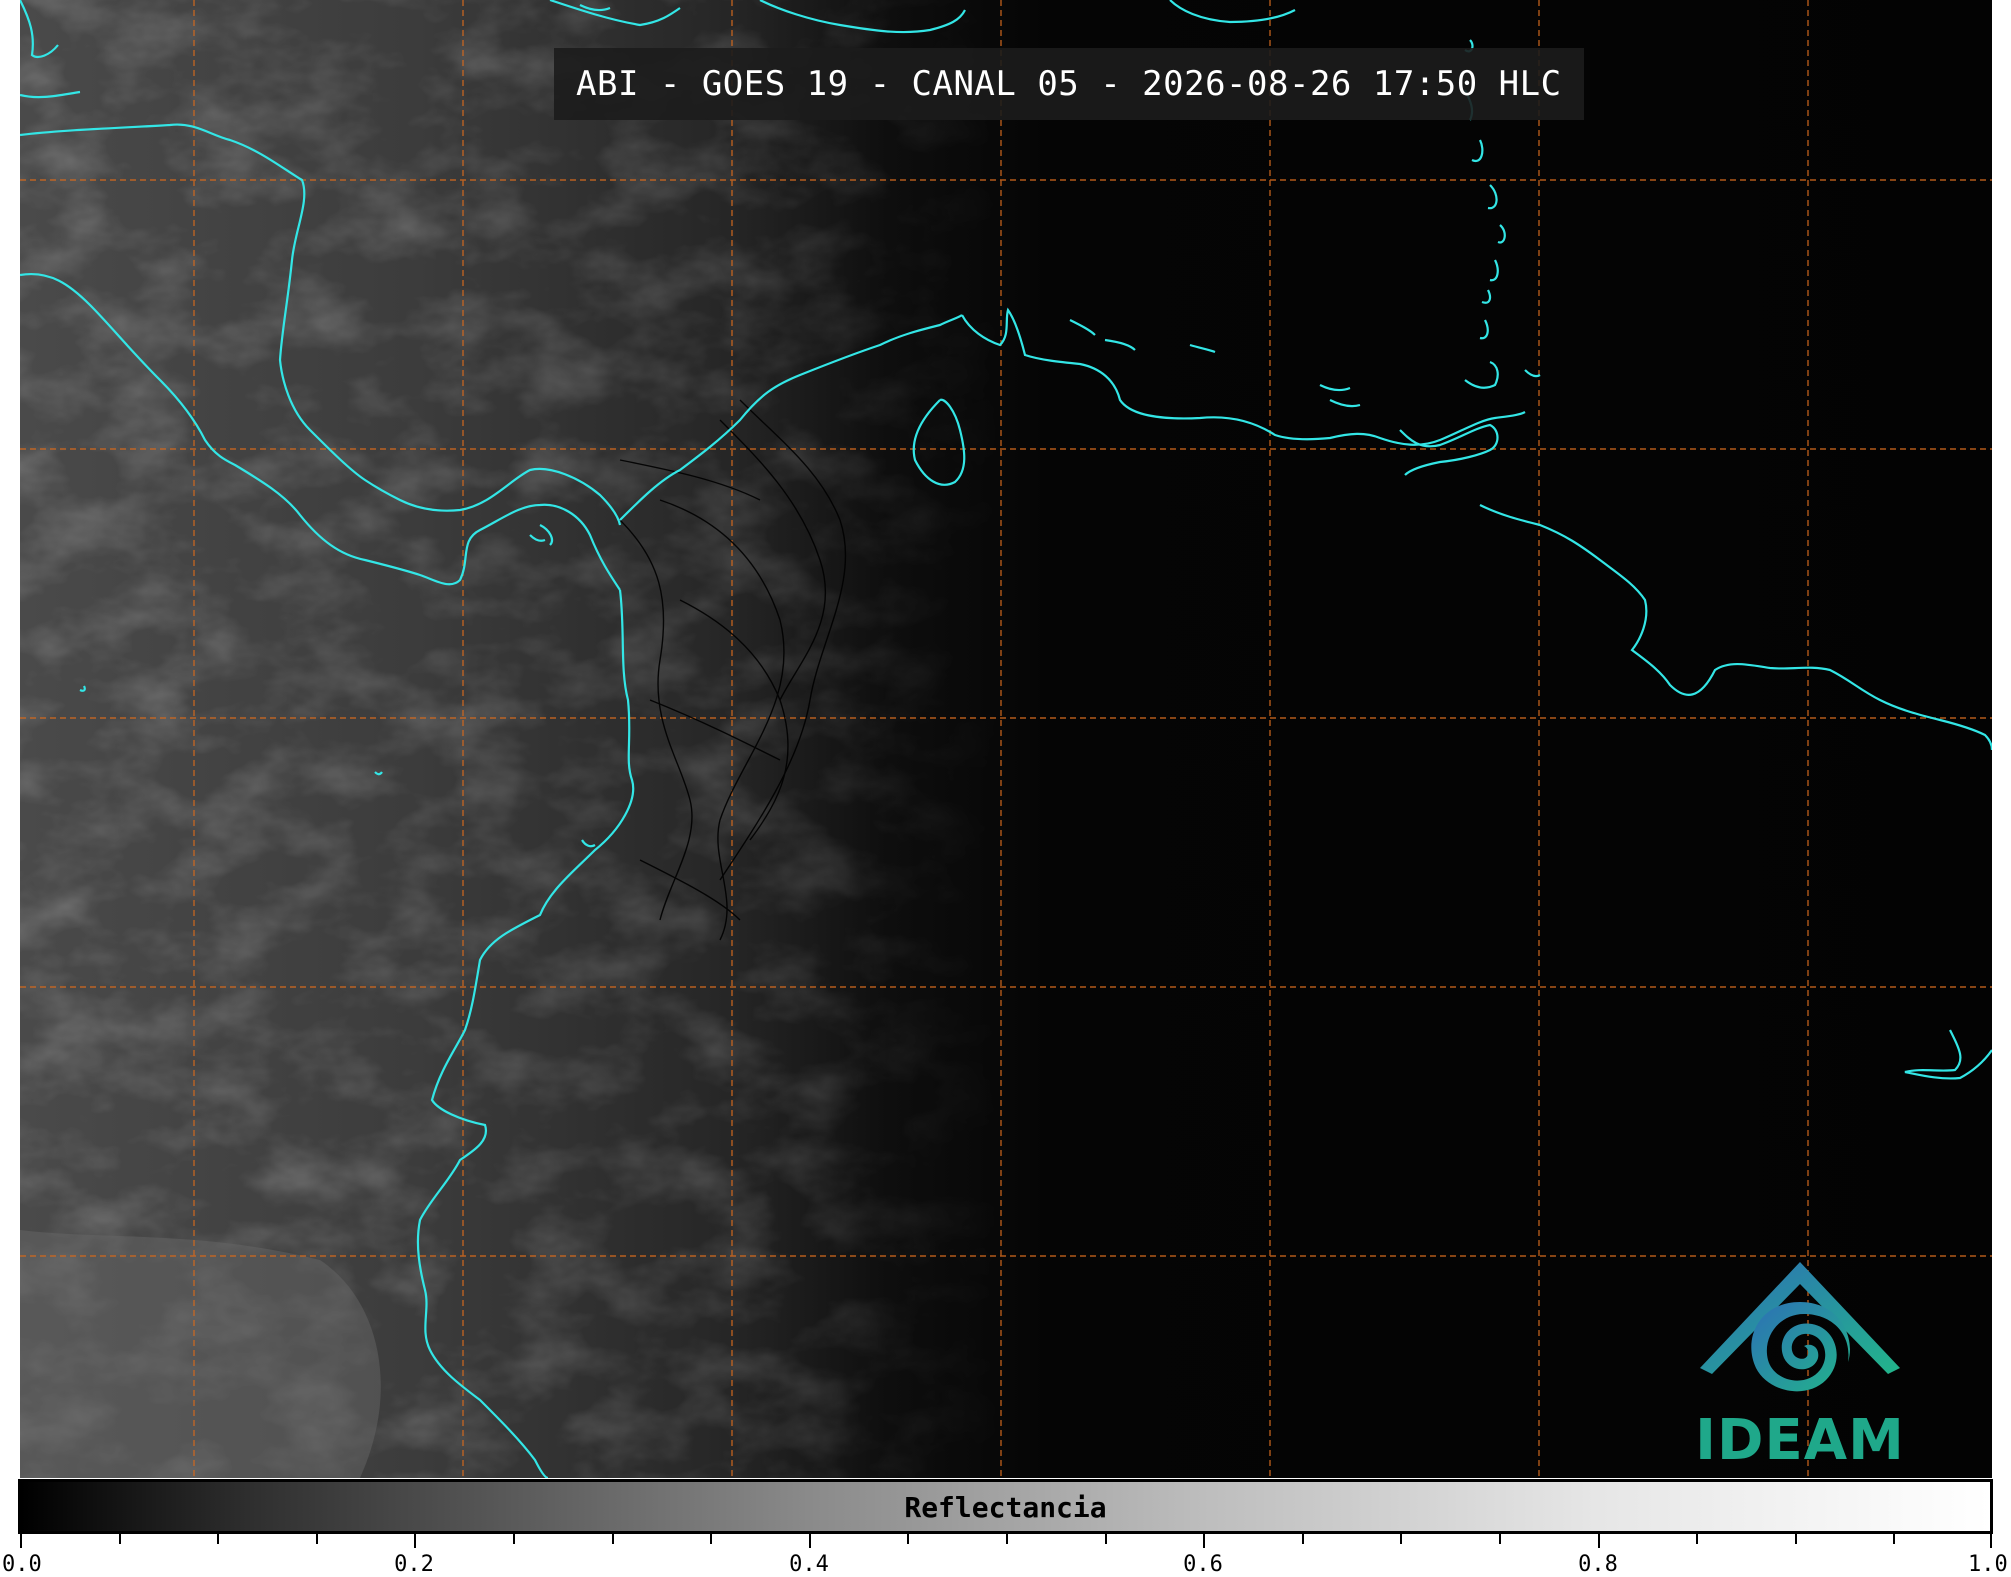 The height and width of the screenshot is (1577, 2011). I want to click on ideam-logo: IDEAM, so click(1800, 1362).